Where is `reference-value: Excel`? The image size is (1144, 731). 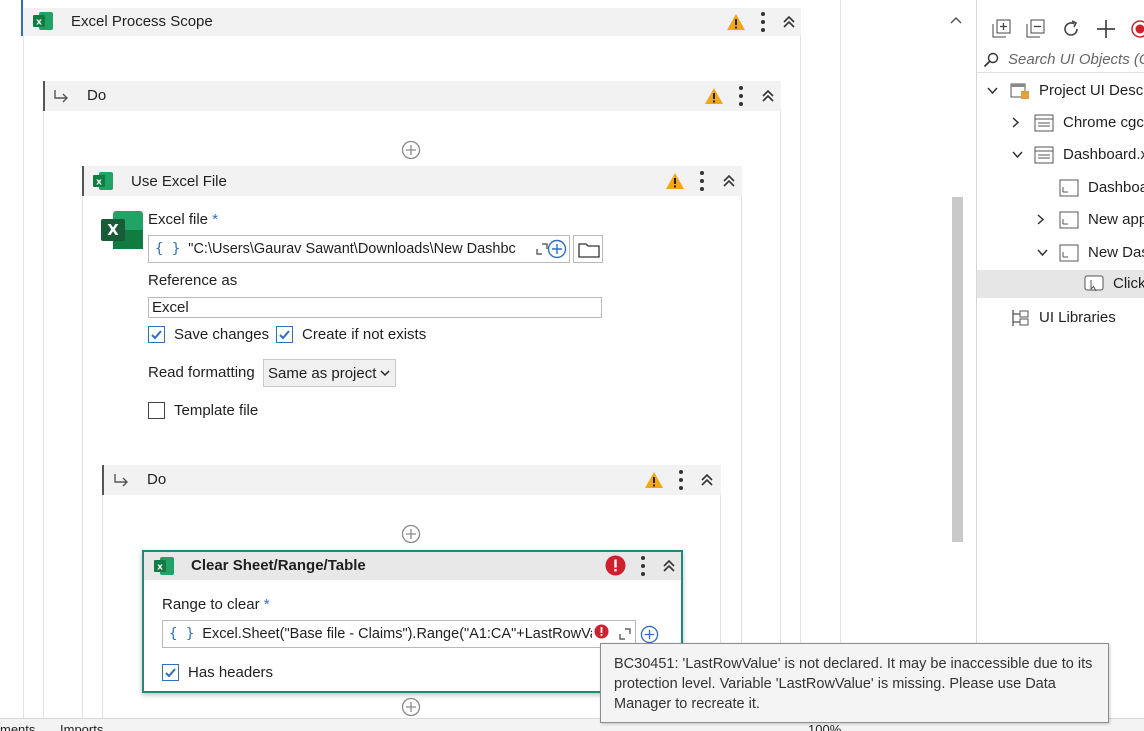
reference-value: Excel is located at coordinates (170, 307).